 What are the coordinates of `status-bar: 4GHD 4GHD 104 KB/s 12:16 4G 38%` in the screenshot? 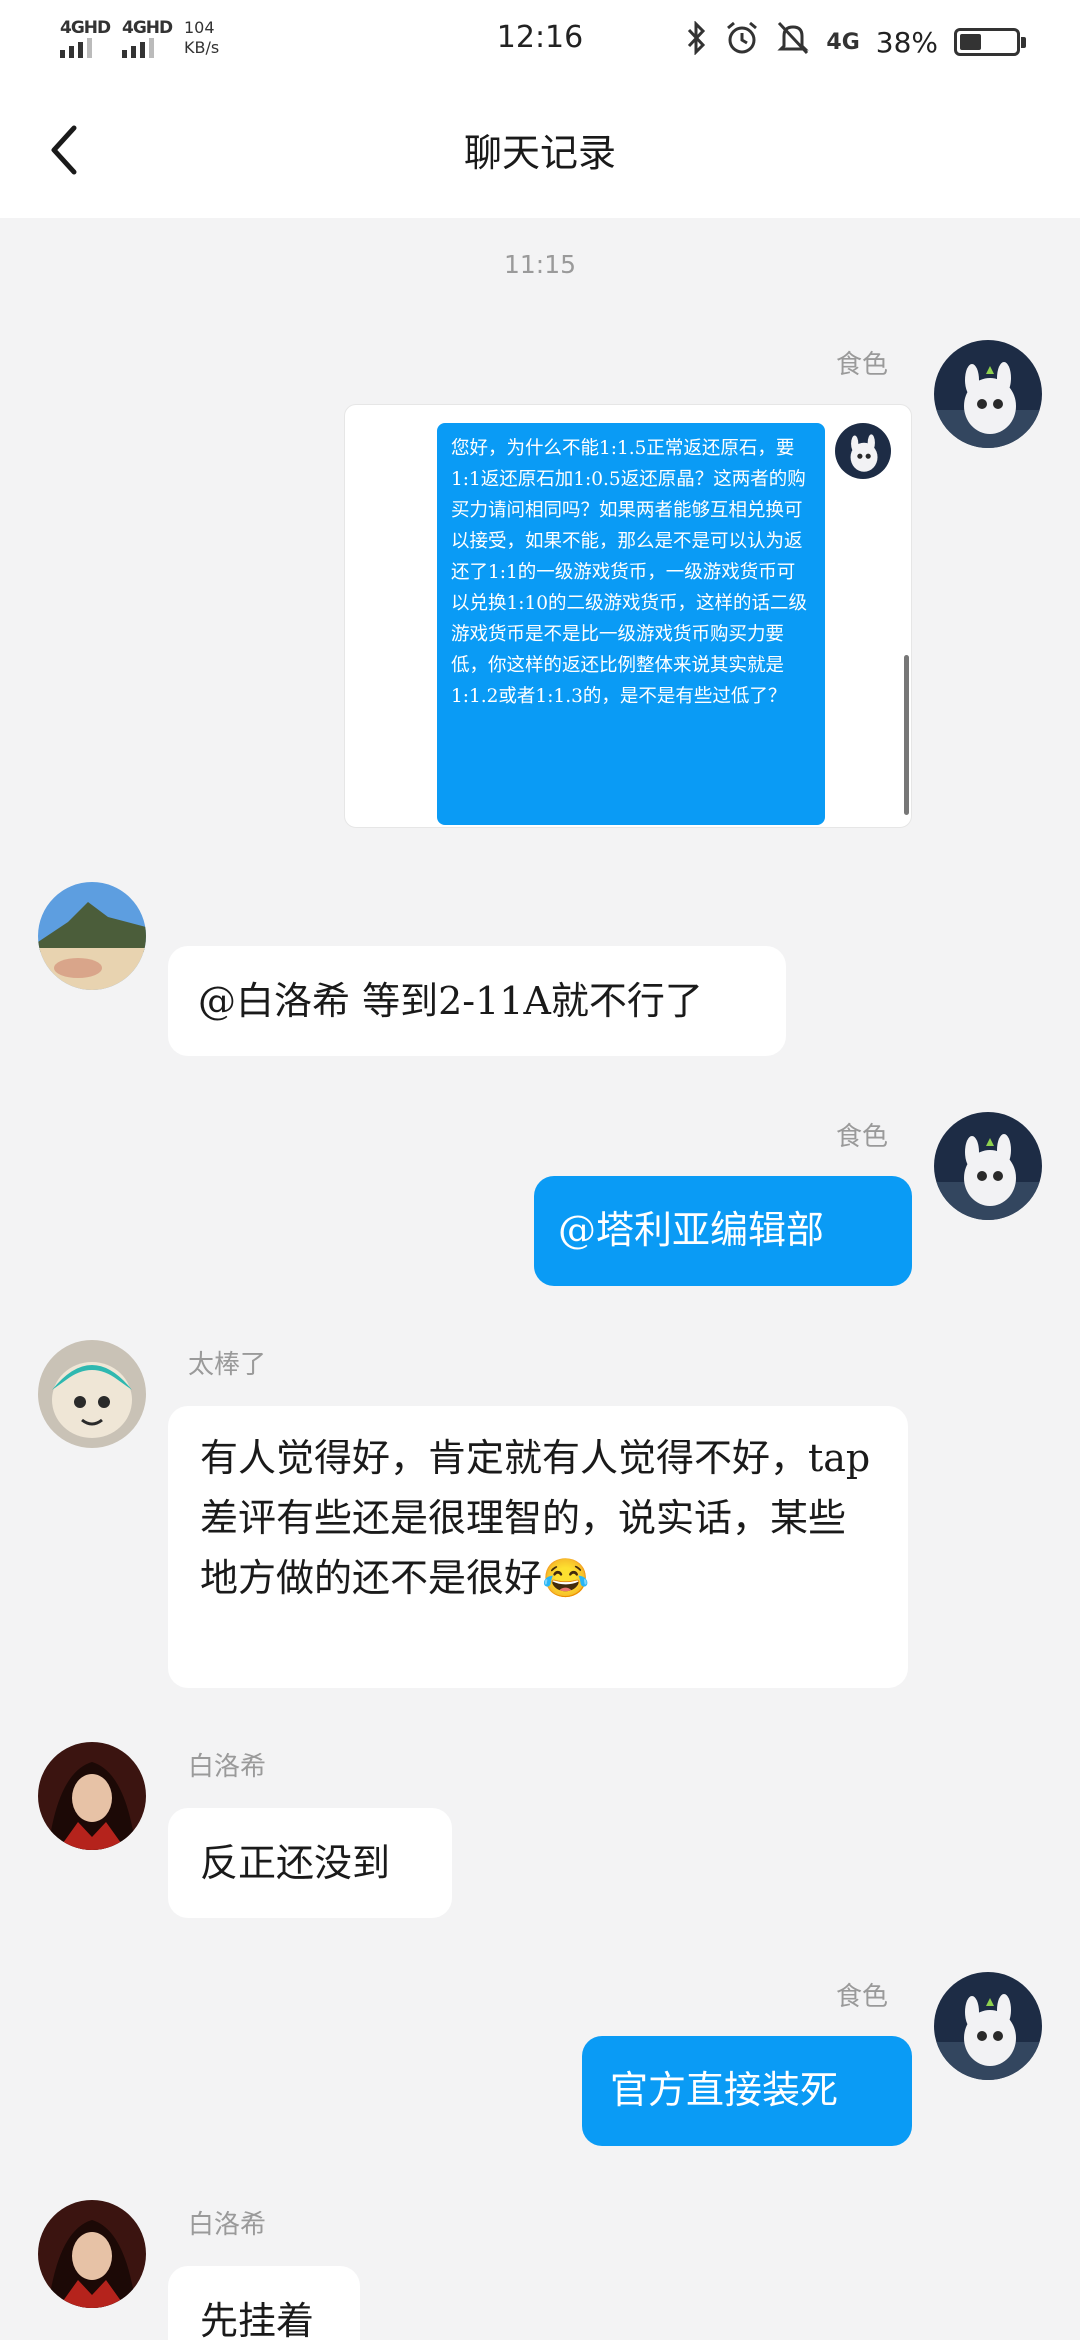 It's located at (540, 41).